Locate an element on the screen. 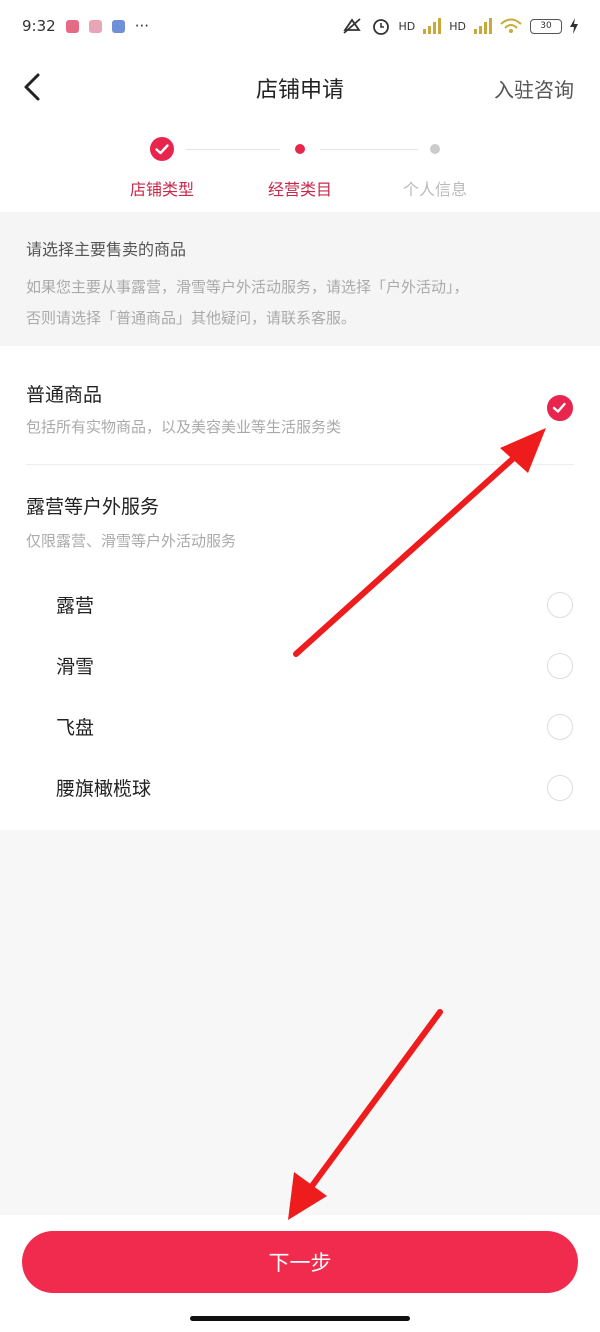 The height and width of the screenshot is (1332, 600). nav-bar: 店铺申请 入驻咨询 is located at coordinates (300, 87).